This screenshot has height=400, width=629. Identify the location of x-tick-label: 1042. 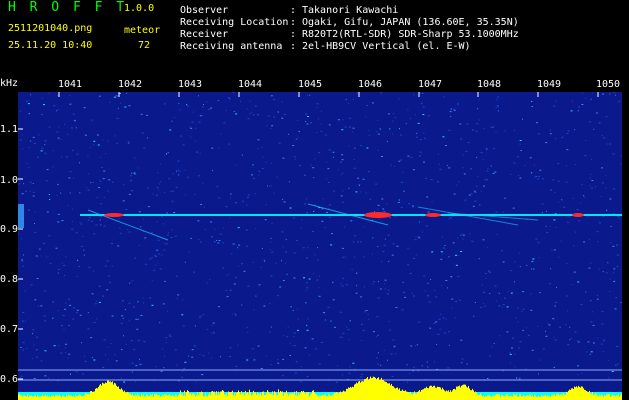
(130, 84).